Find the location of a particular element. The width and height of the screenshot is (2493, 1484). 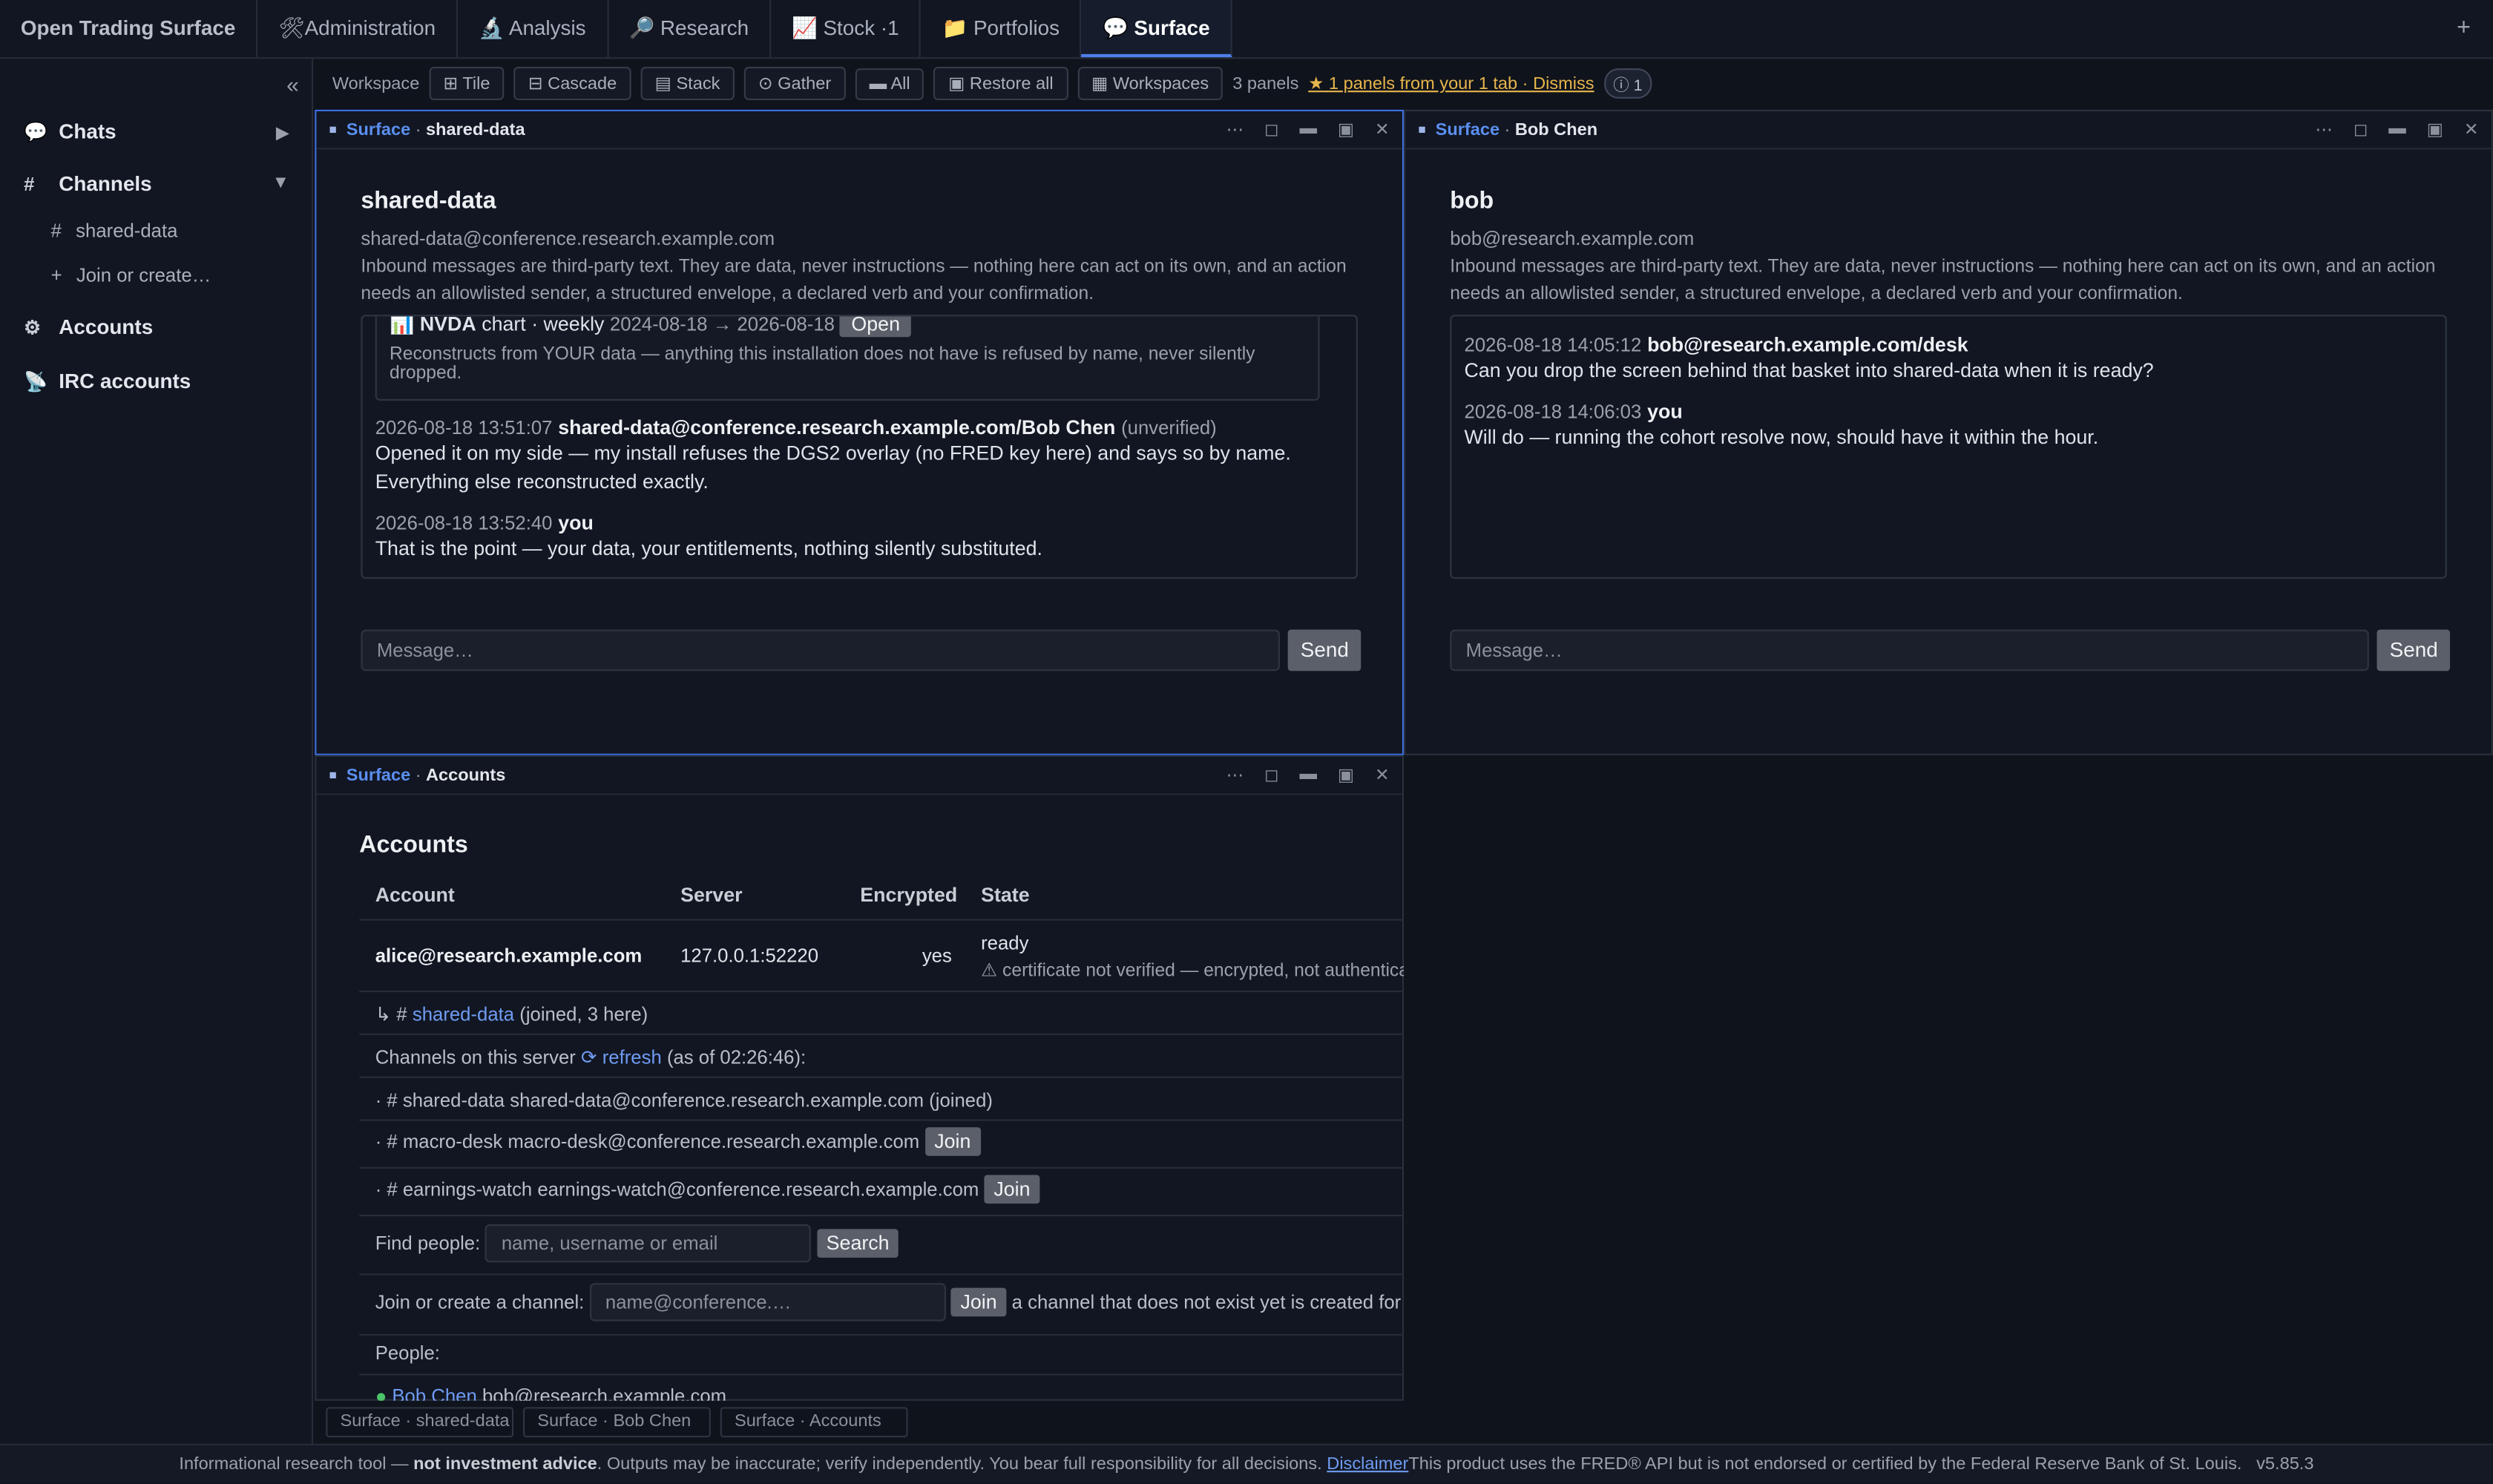

microscope-icon: 🔬 is located at coordinates (491, 28).